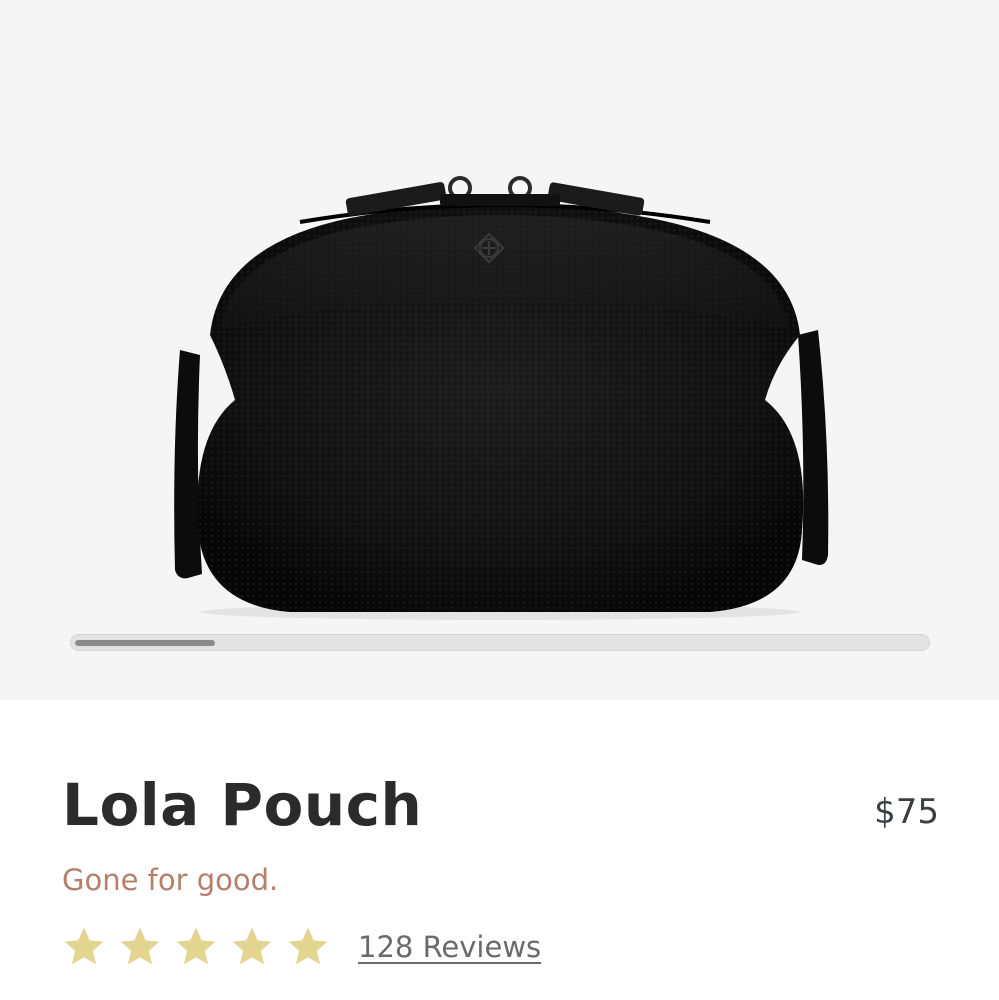  Describe the element at coordinates (145, 643) in the screenshot. I see `gallery-scrollbar-thumb` at that location.